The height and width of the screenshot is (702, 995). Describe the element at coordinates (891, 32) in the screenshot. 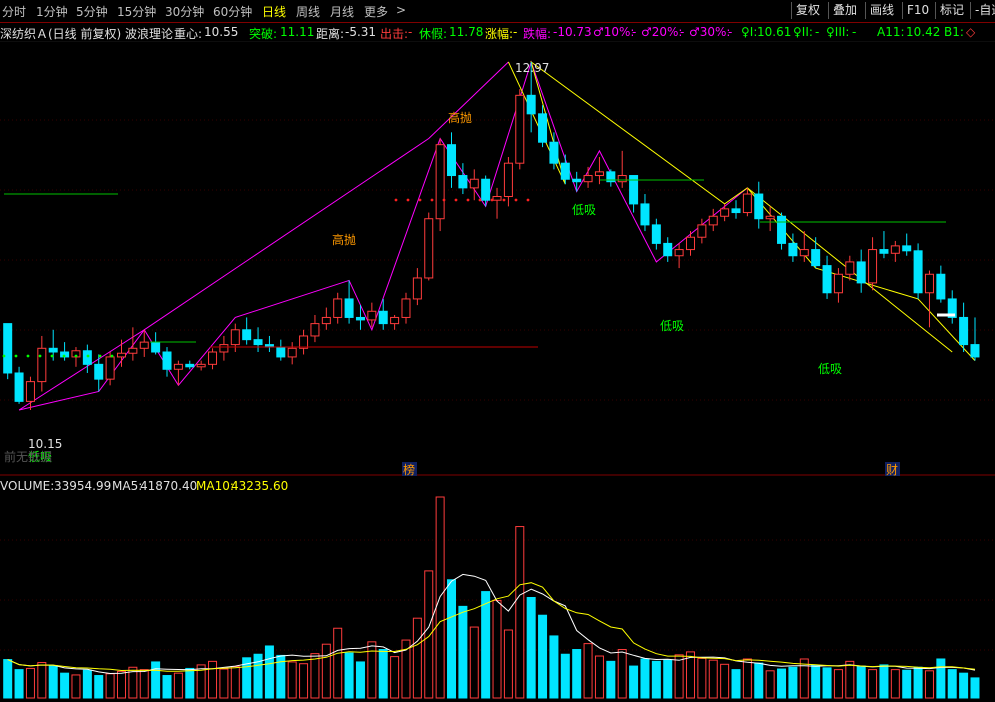

I see `a11-label: A11:` at that location.